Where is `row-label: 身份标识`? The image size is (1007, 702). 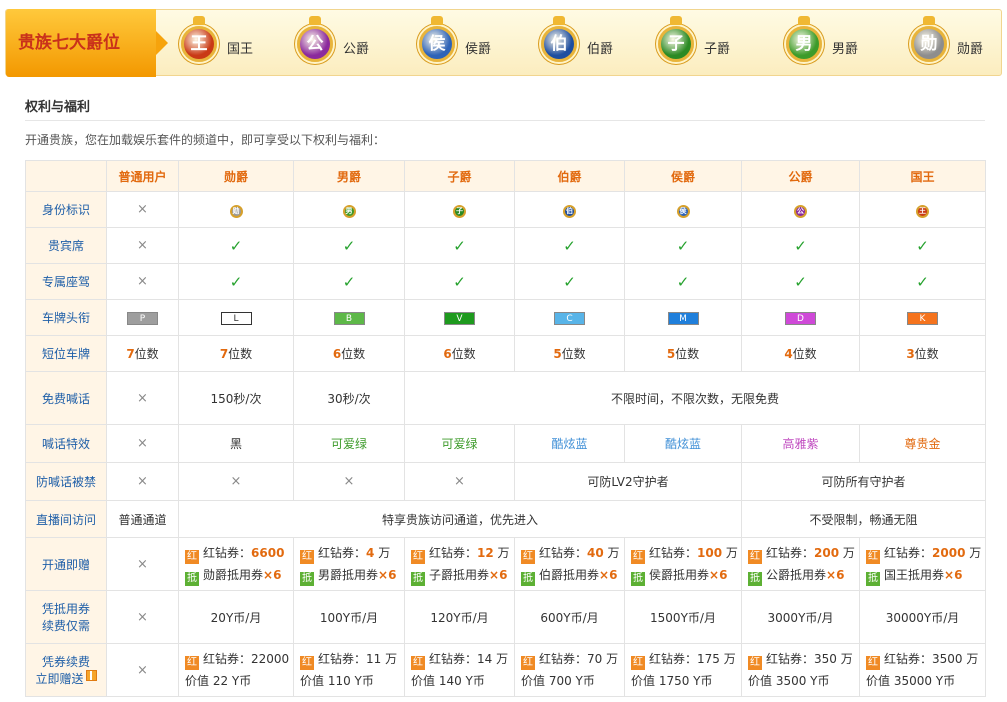 row-label: 身份标识 is located at coordinates (66, 209).